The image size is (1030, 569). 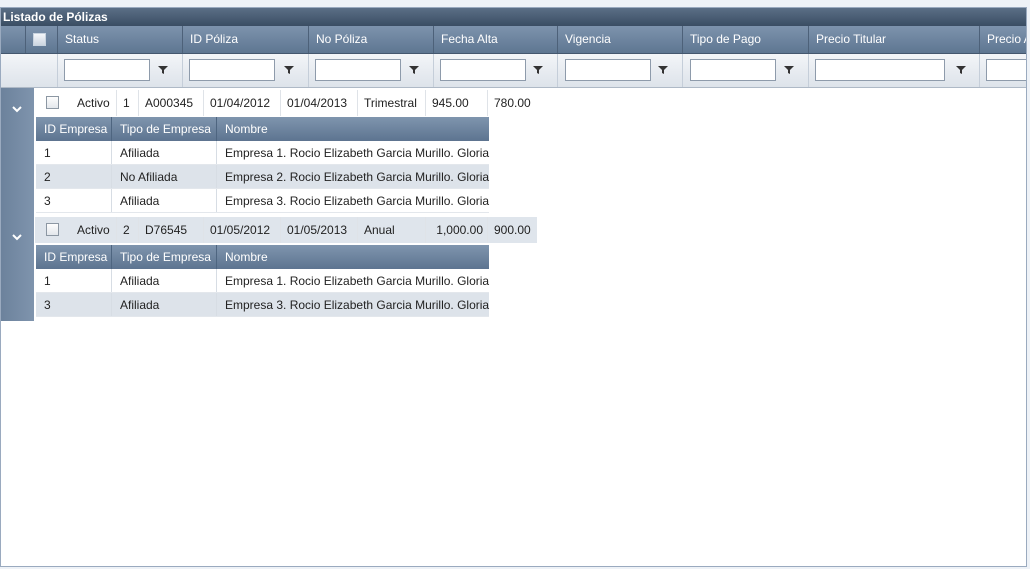 I want to click on cell-tipo-de-pago: Anual, so click(x=392, y=230).